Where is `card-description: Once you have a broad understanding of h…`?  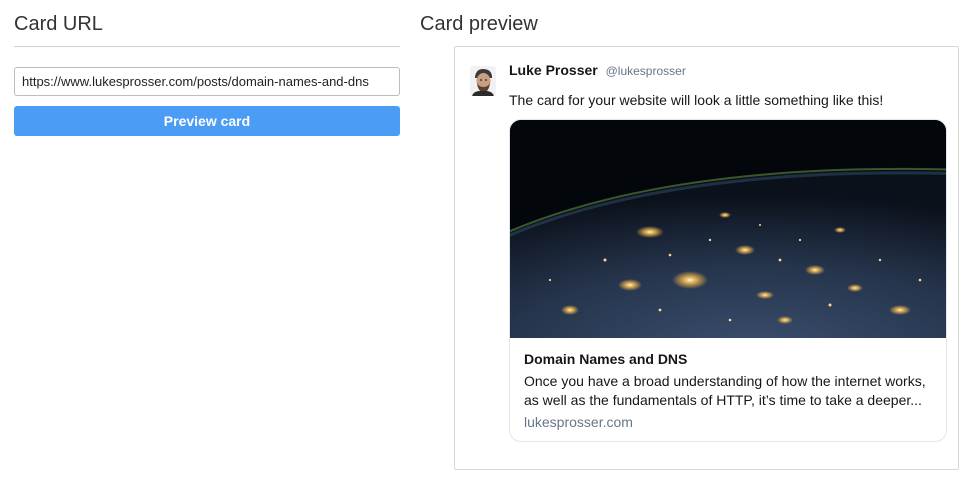 card-description: Once you have a broad understanding of h… is located at coordinates (725, 390).